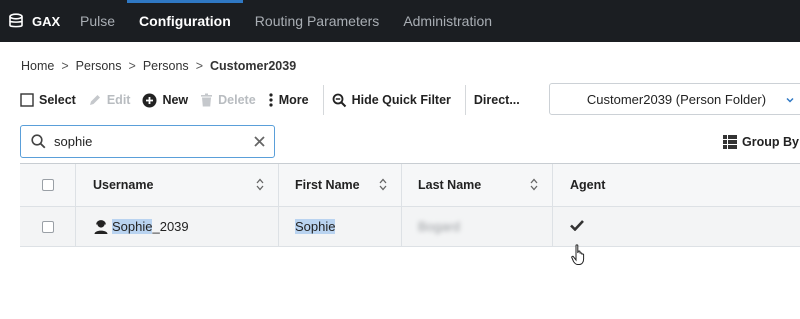 This screenshot has width=800, height=319. Describe the element at coordinates (339, 100) in the screenshot. I see `search-minus-icon` at that location.